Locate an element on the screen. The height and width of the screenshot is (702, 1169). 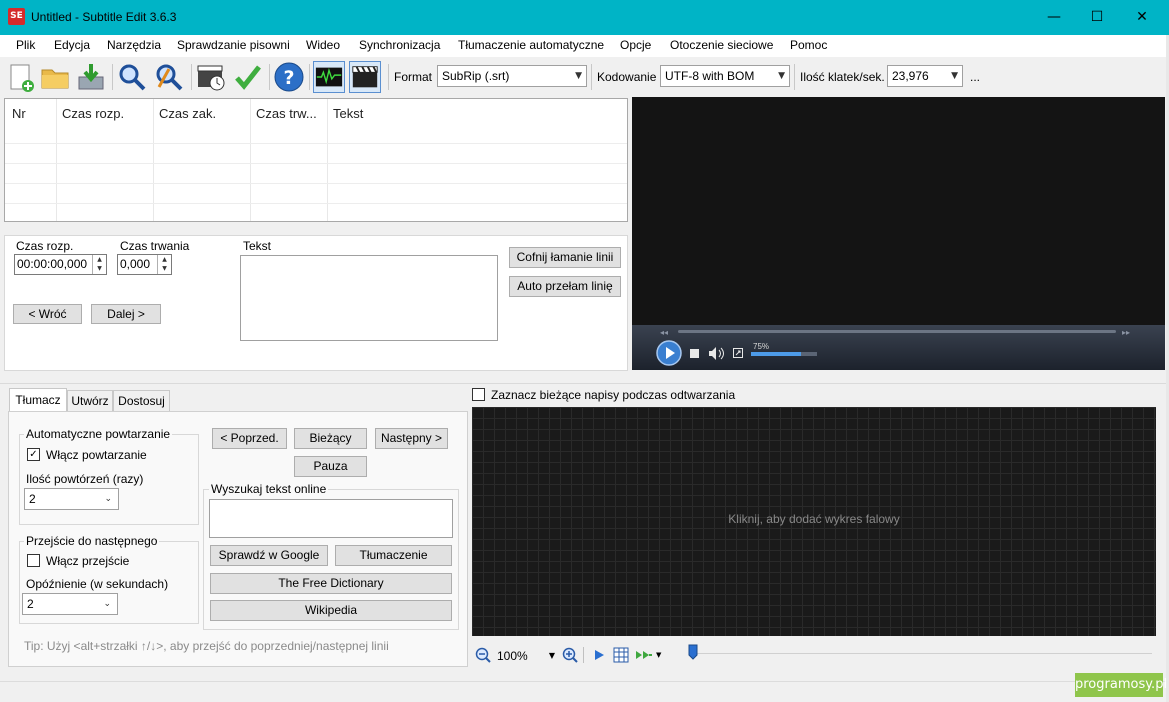
auto-next-label: Włącz przejście is located at coordinates (87, 561).